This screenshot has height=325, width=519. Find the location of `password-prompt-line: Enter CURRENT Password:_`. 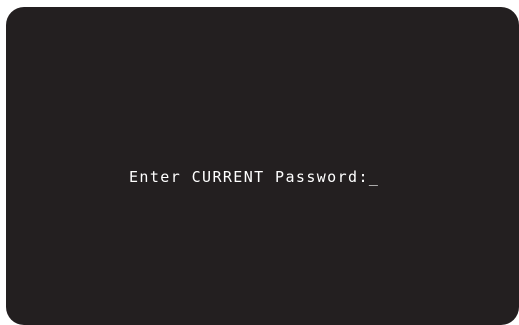

password-prompt-line: Enter CURRENT Password:_ is located at coordinates (254, 177).